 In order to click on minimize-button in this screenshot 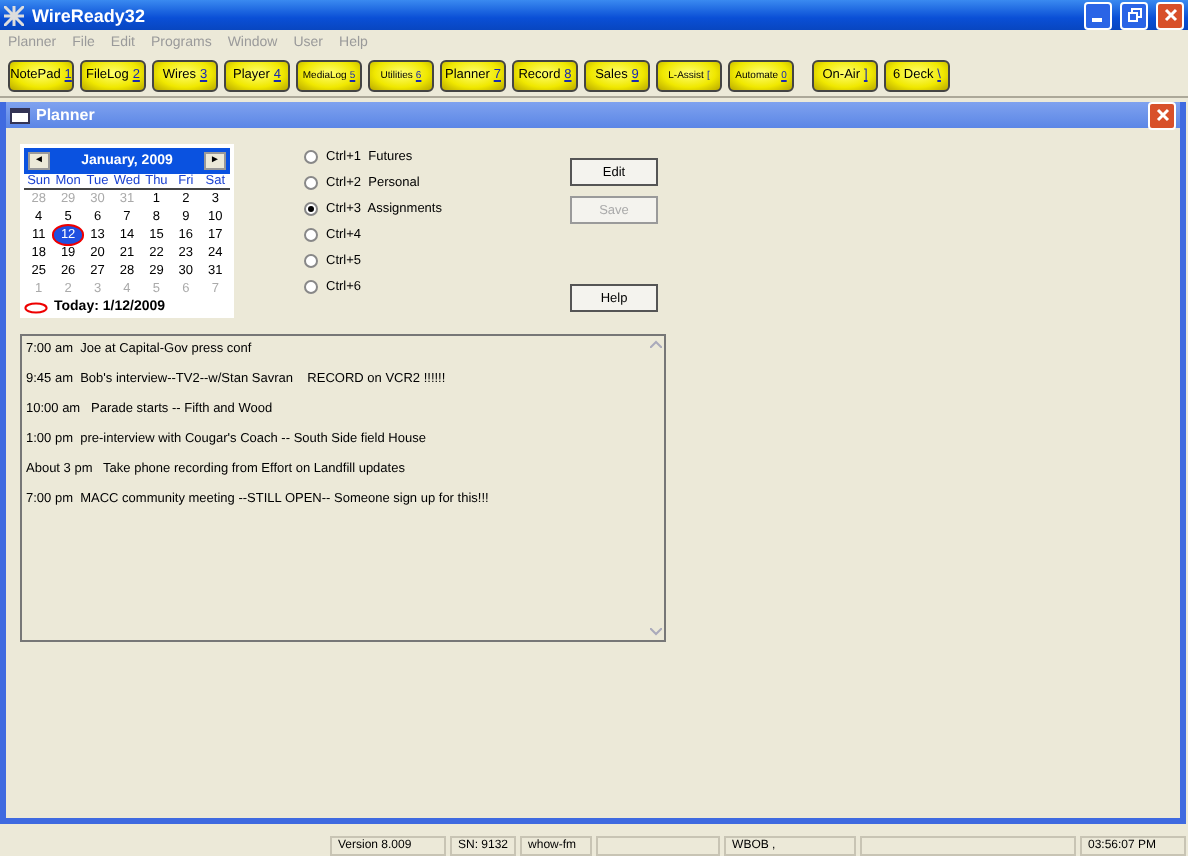, I will do `click(1098, 15)`.